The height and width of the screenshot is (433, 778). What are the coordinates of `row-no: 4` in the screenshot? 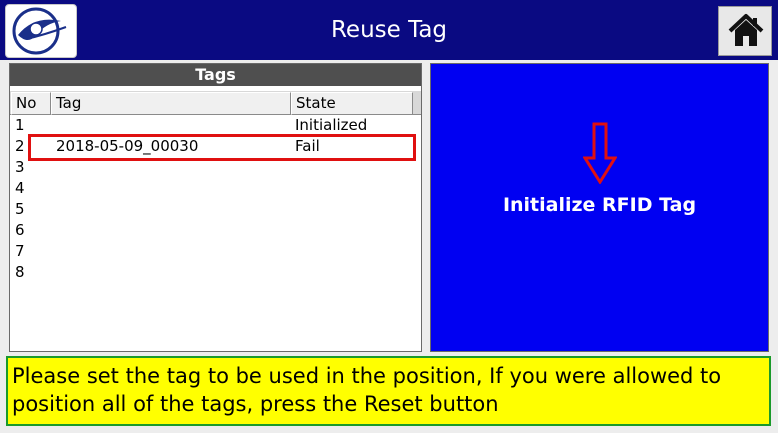 It's located at (20, 188).